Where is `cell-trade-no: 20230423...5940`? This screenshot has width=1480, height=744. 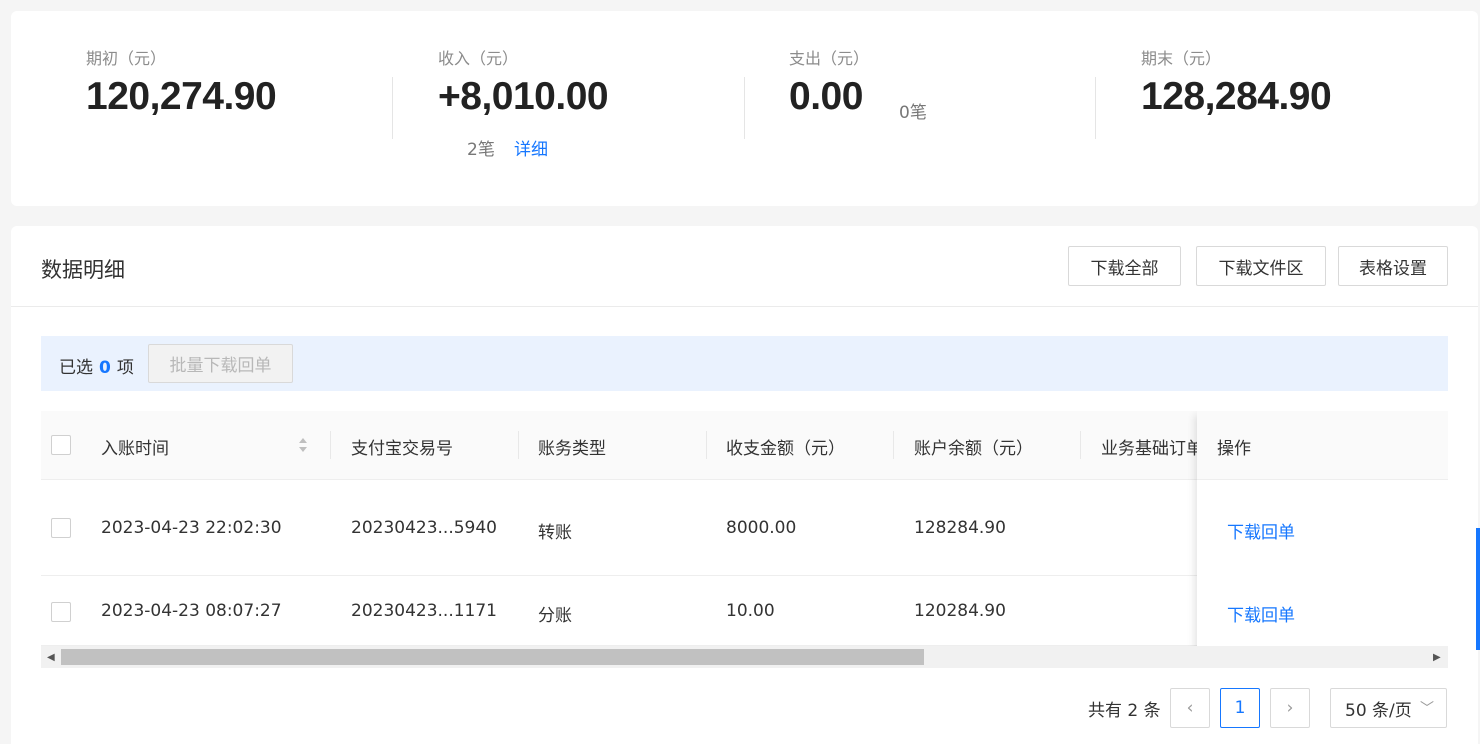
cell-trade-no: 20230423...5940 is located at coordinates (424, 528).